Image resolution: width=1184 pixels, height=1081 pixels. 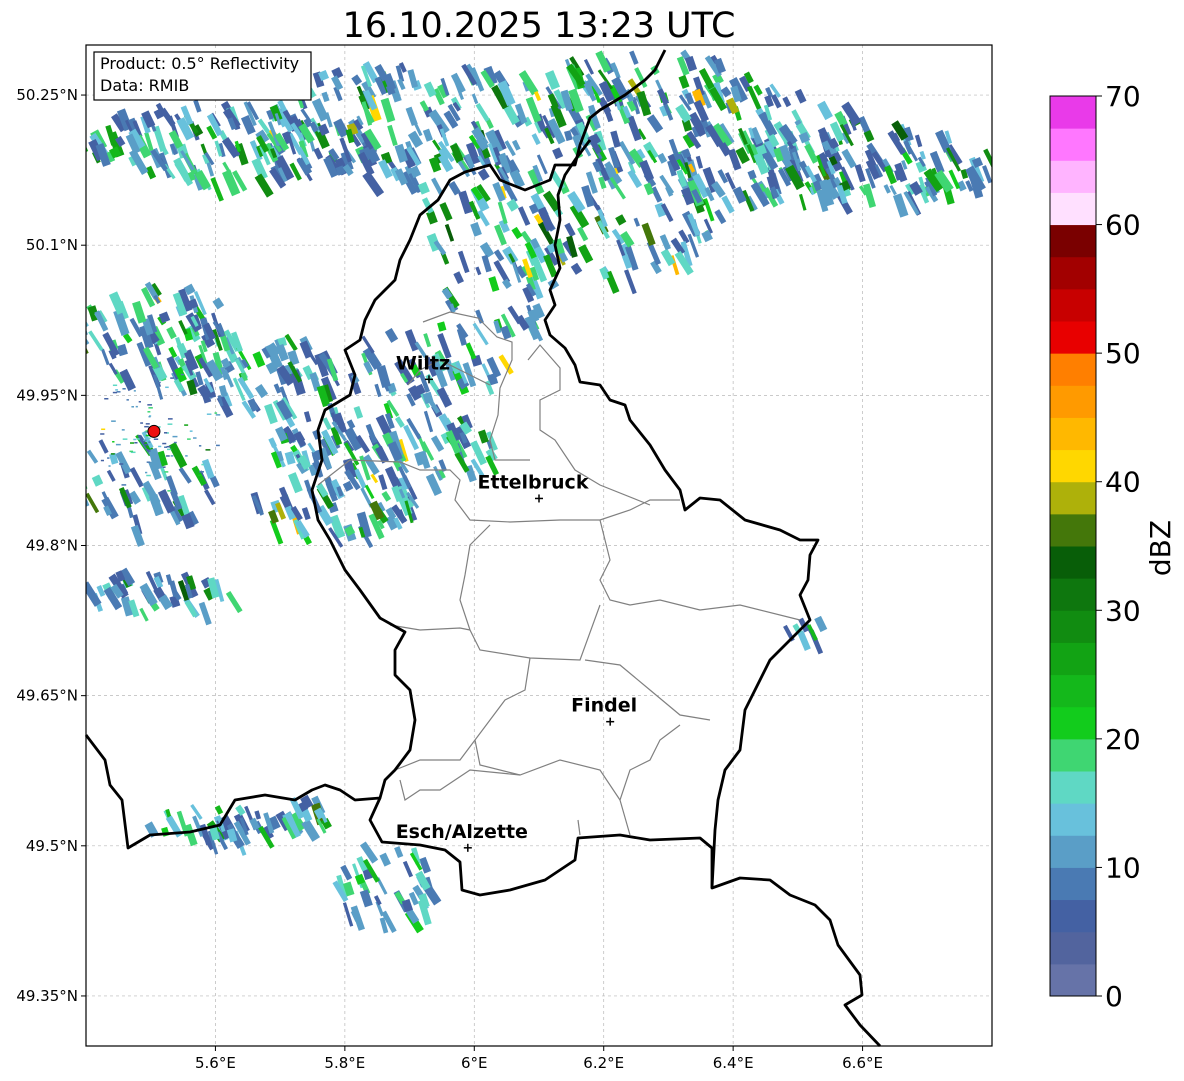 What do you see at coordinates (1123, 353) in the screenshot?
I see `colorbar-tick-label: 50` at bounding box center [1123, 353].